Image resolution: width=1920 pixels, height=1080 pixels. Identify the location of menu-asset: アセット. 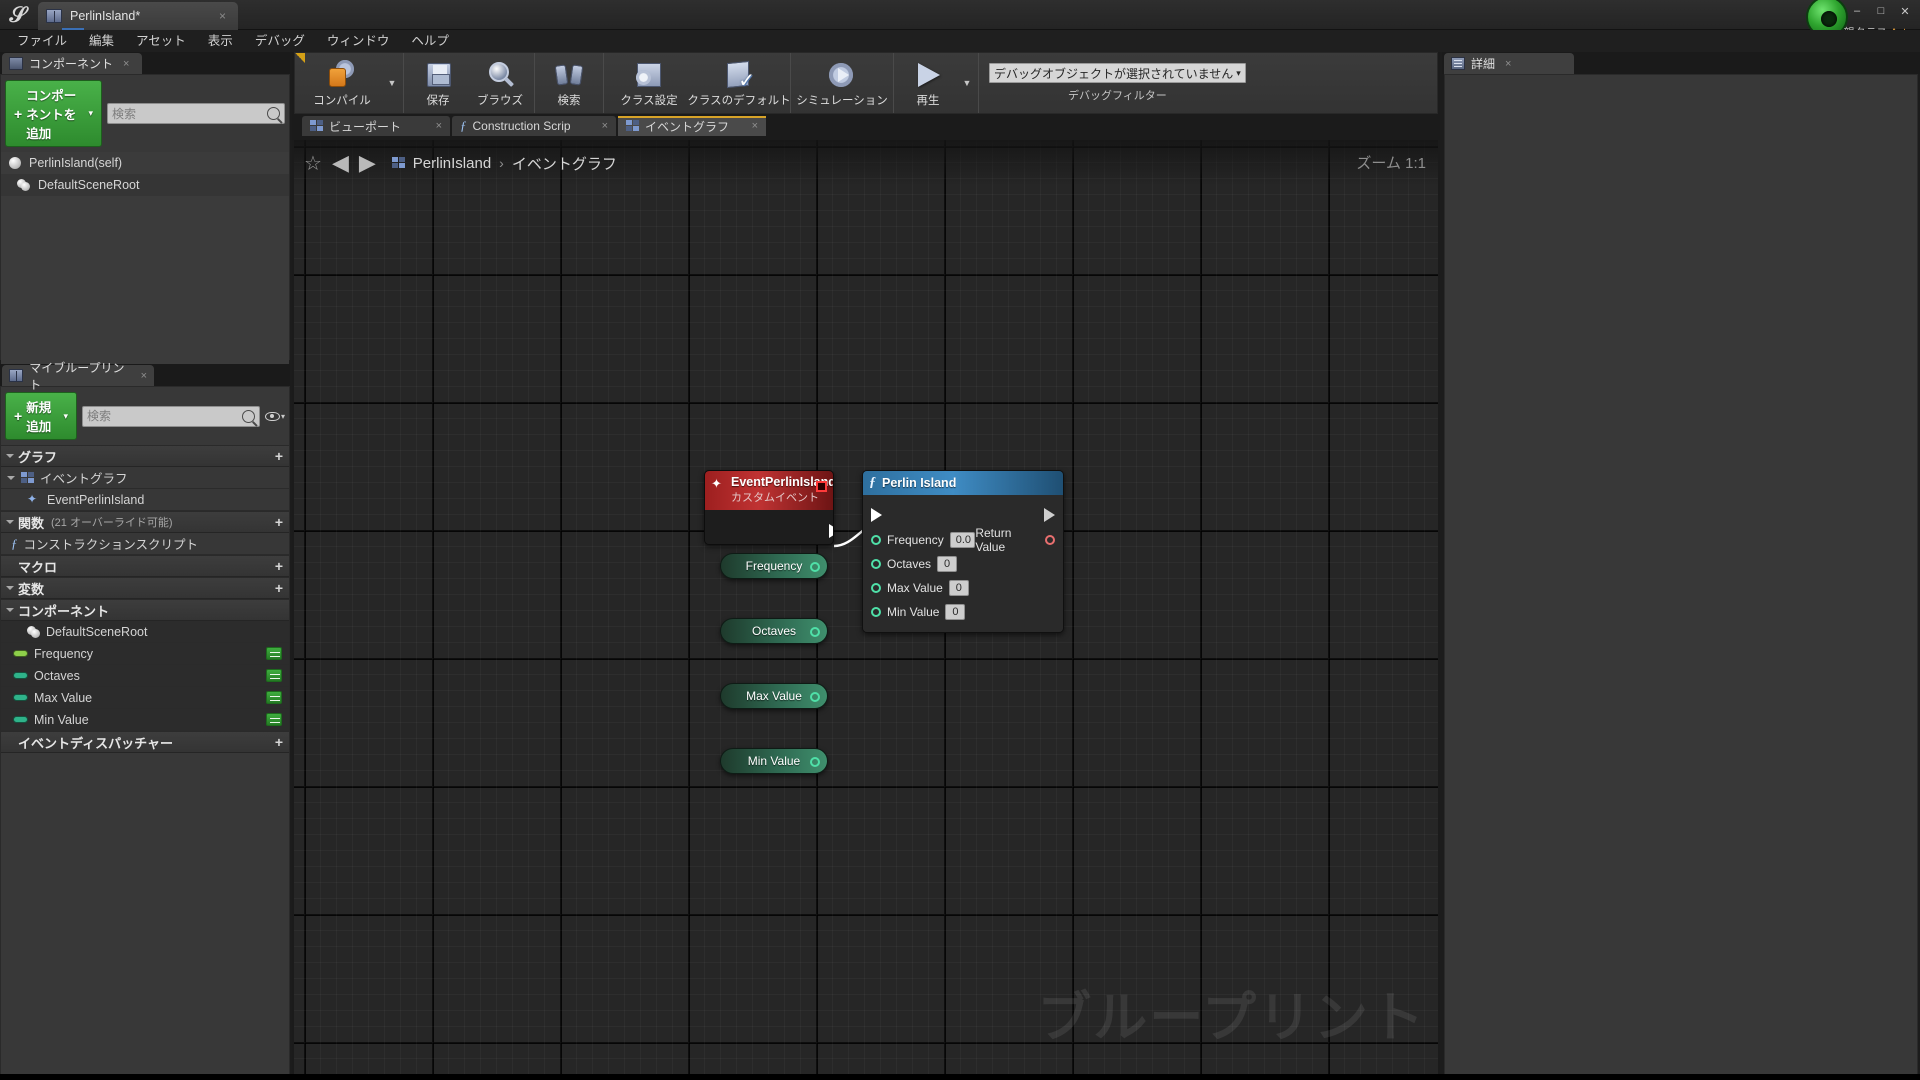
(161, 41).